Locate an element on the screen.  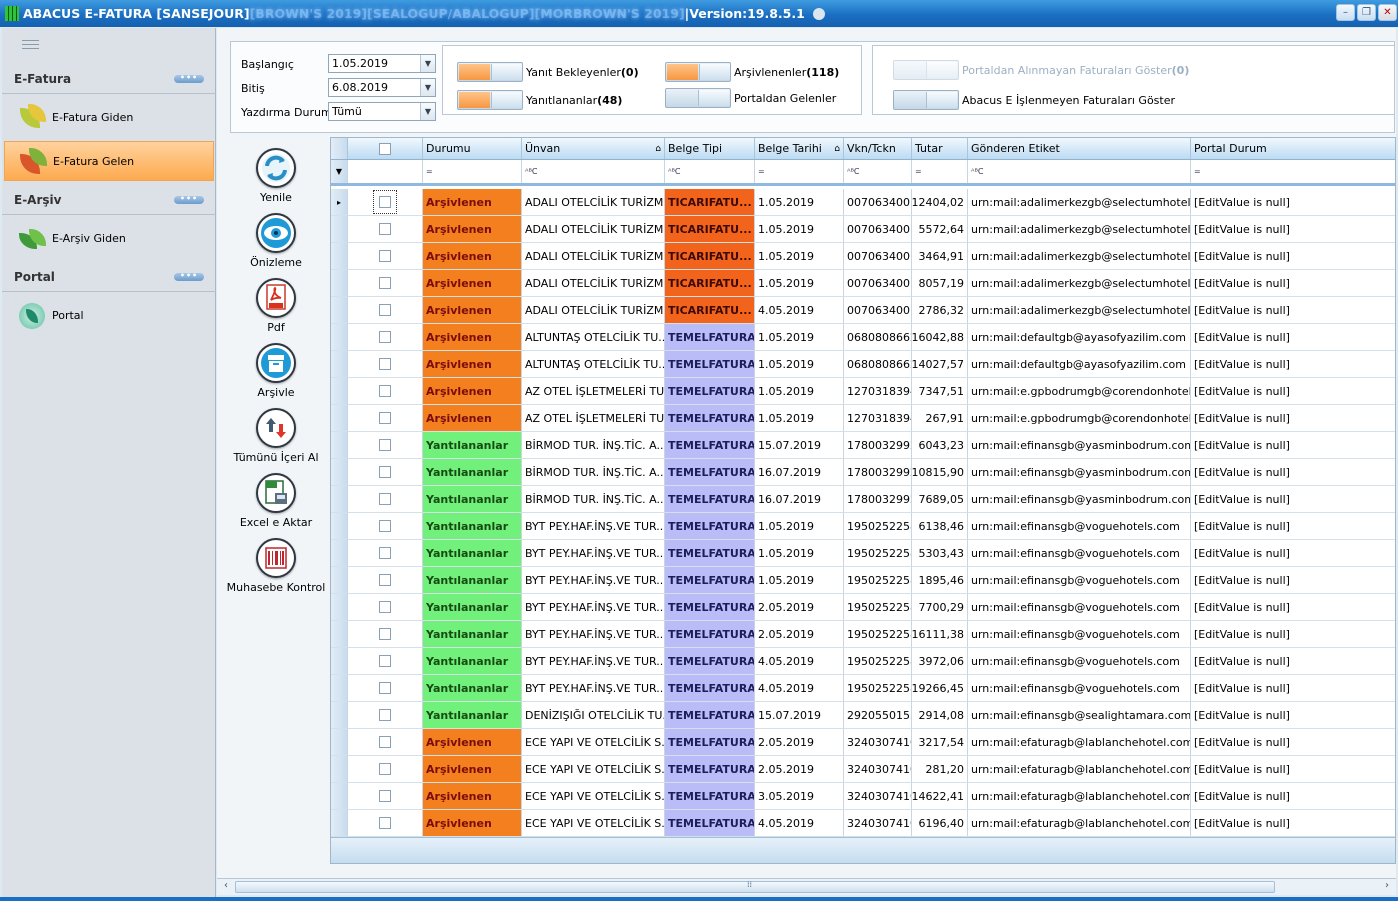
archive-button: Arşivle is located at coordinates (276, 371).